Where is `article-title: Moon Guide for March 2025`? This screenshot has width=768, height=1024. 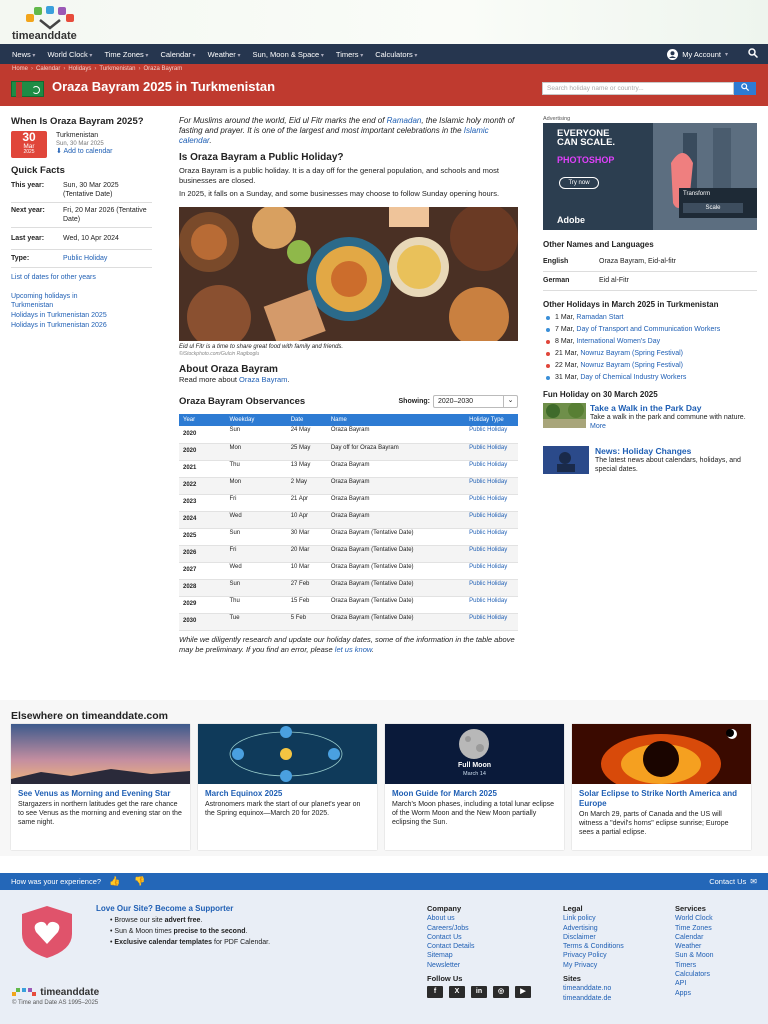 article-title: Moon Guide for March 2025 is located at coordinates (474, 791).